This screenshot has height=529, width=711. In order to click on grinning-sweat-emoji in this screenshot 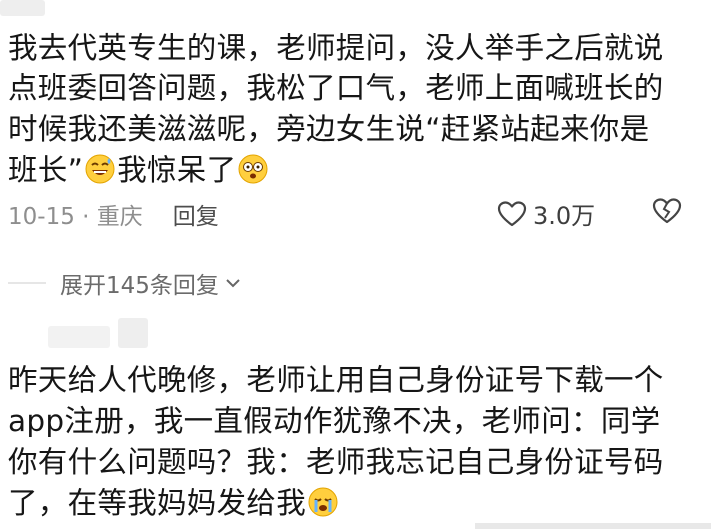, I will do `click(100, 169)`.